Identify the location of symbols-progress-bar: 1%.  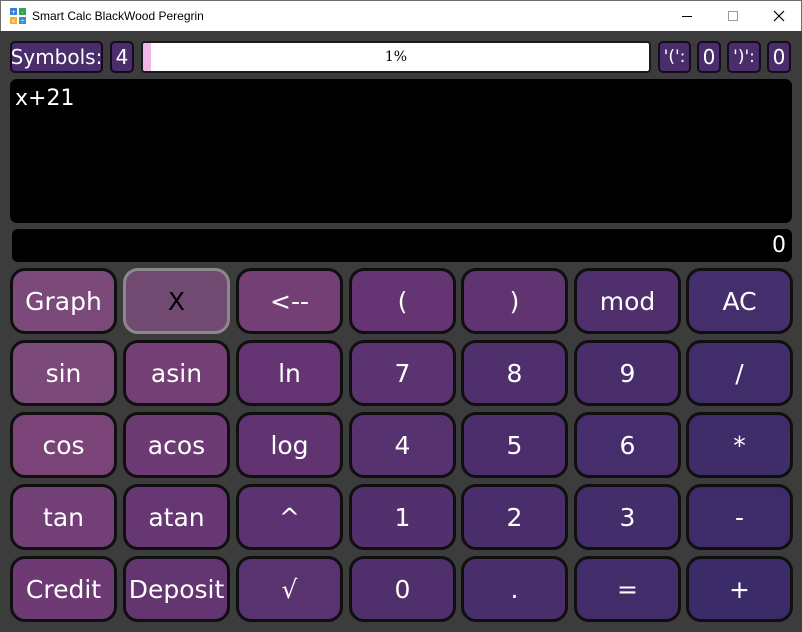
(396, 57).